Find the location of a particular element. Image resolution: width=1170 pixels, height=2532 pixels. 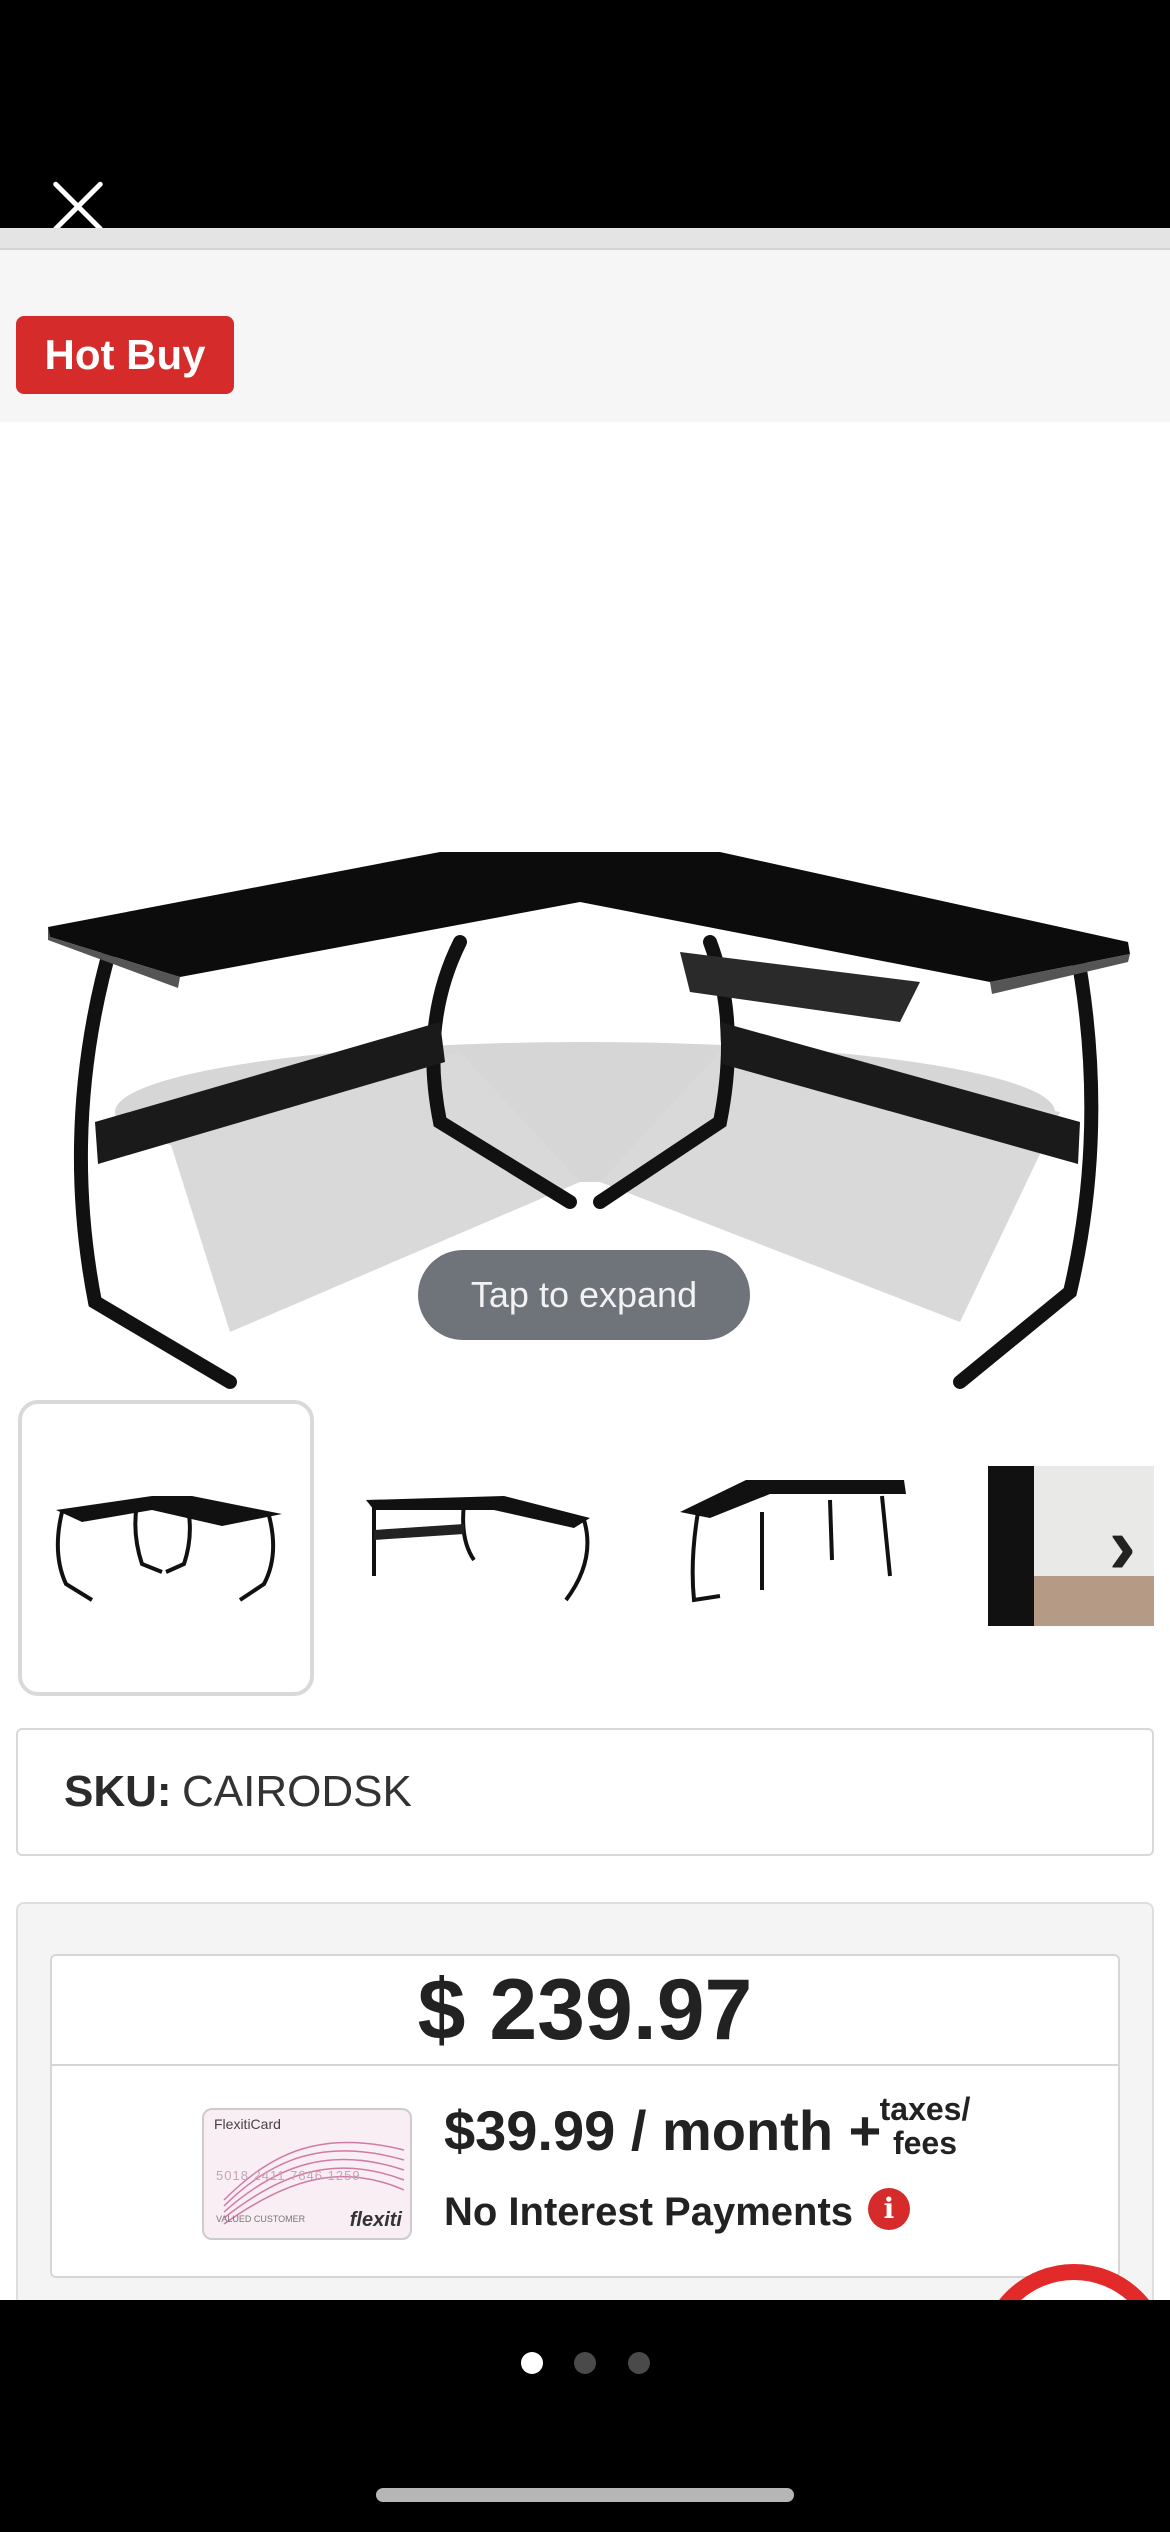

no-interest-label: No Interest Payments is located at coordinates (649, 2212).